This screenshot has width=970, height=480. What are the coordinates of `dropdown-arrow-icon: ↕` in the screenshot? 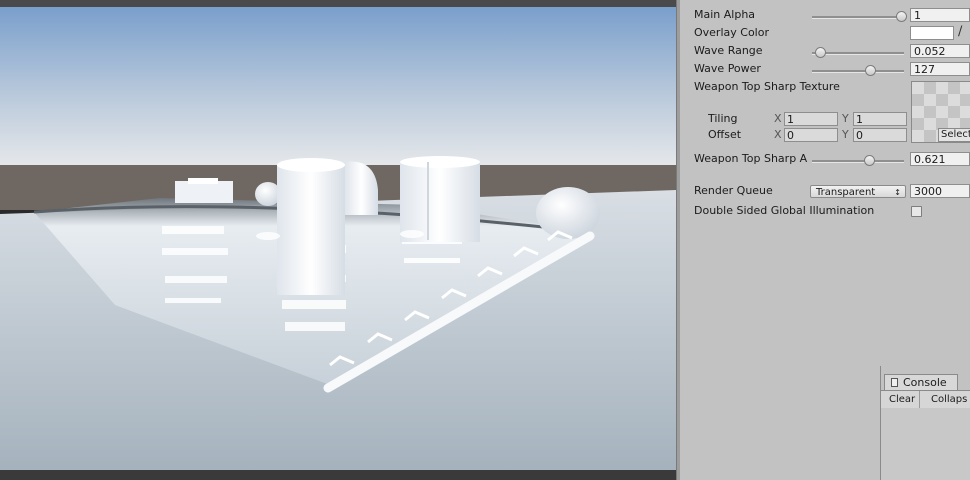 It's located at (897, 192).